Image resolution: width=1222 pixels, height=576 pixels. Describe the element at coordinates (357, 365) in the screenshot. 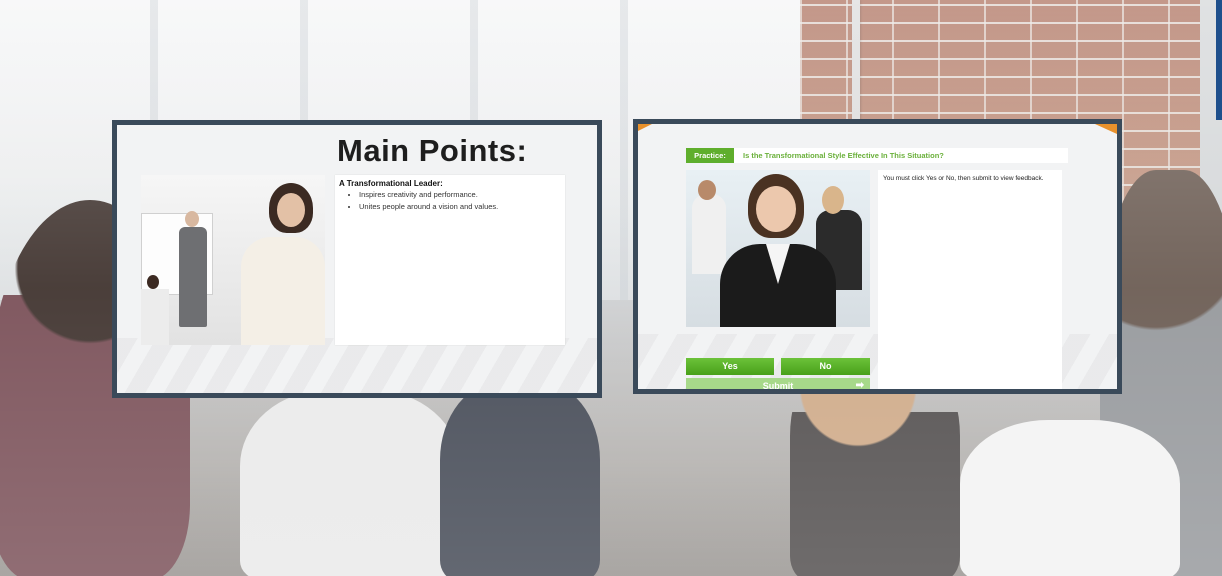

I see `slide-watermark` at that location.